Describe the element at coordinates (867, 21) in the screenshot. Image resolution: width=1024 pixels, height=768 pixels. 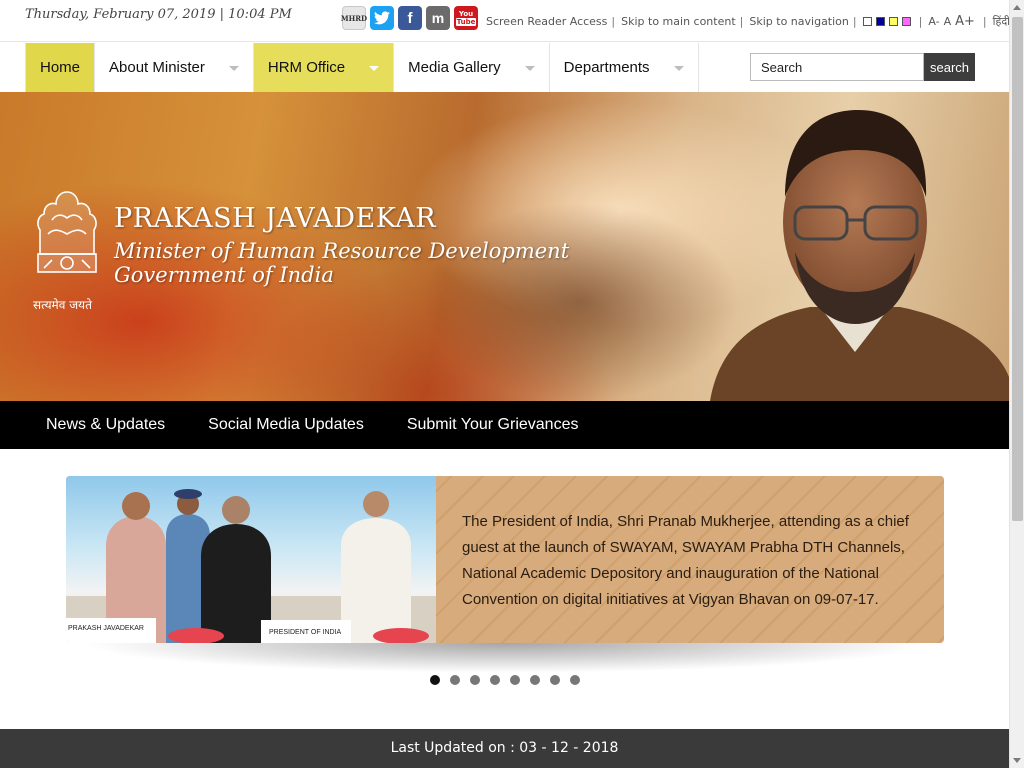
I see `theme-white-swatch` at that location.